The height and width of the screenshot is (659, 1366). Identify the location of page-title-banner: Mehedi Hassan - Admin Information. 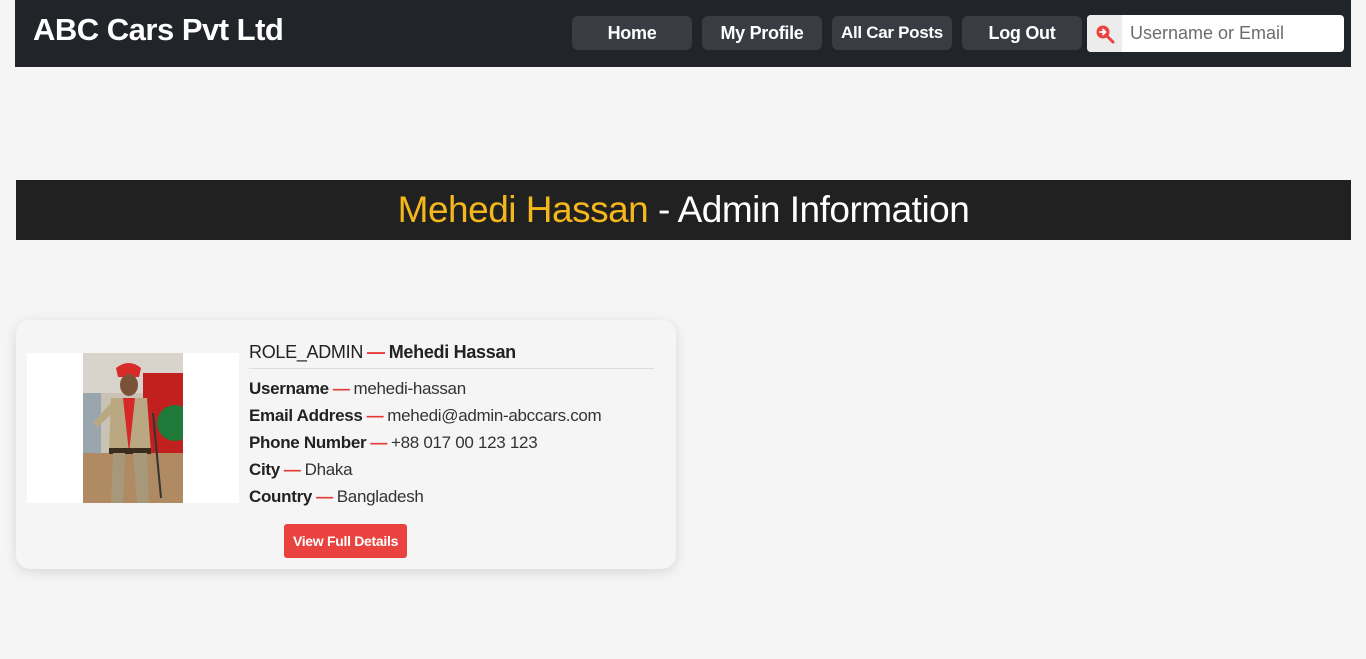
(683, 210).